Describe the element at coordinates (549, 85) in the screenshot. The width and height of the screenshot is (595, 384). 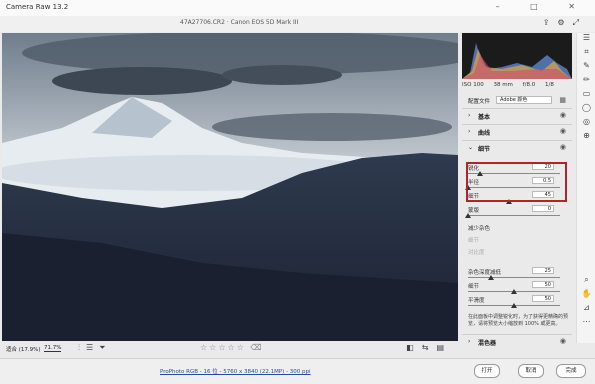
I see `shutter-value: 1/8` at that location.